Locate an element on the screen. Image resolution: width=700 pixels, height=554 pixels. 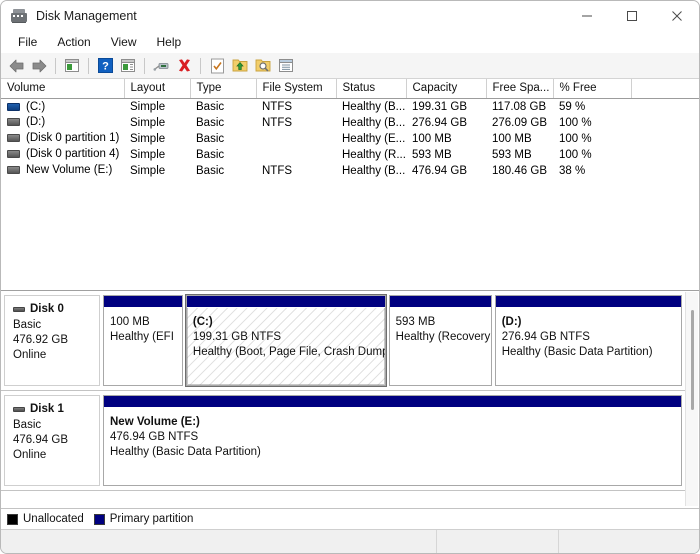
search-volume-button is located at coordinates (263, 66).